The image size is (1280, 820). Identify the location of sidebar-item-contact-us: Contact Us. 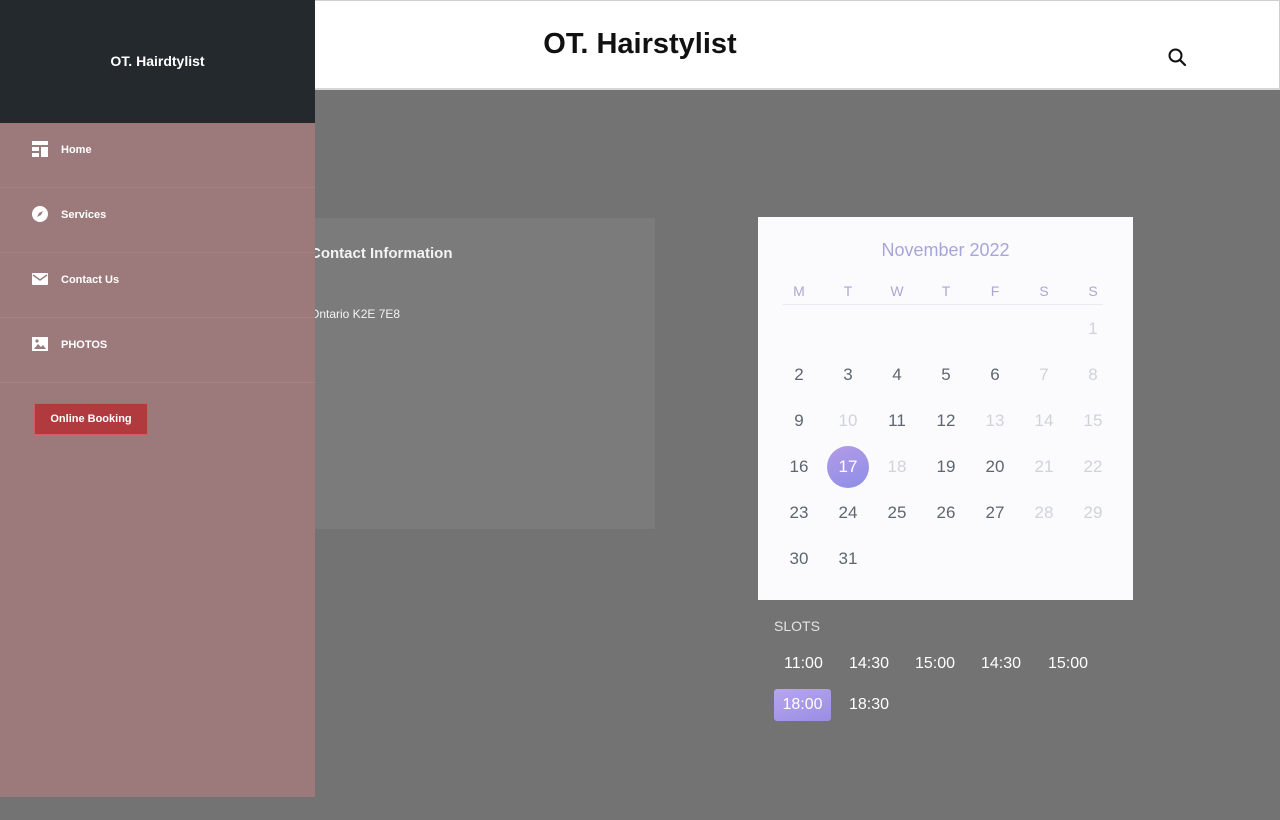
(157, 285).